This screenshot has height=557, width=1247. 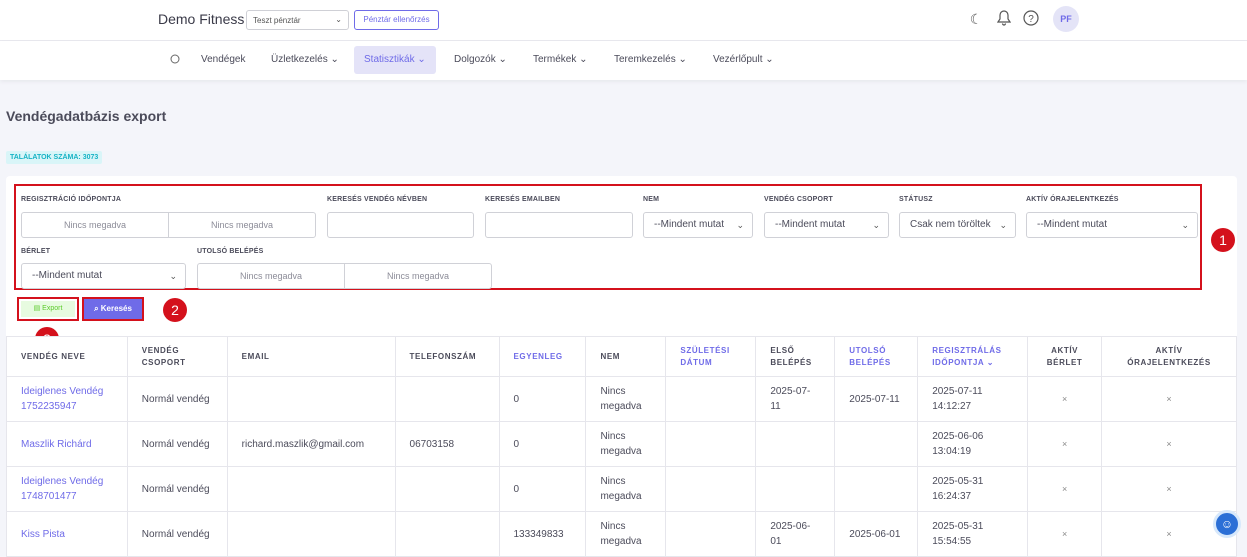 What do you see at coordinates (650, 60) in the screenshot?
I see `nav-item-rooms: Teremkezelés ⌄` at bounding box center [650, 60].